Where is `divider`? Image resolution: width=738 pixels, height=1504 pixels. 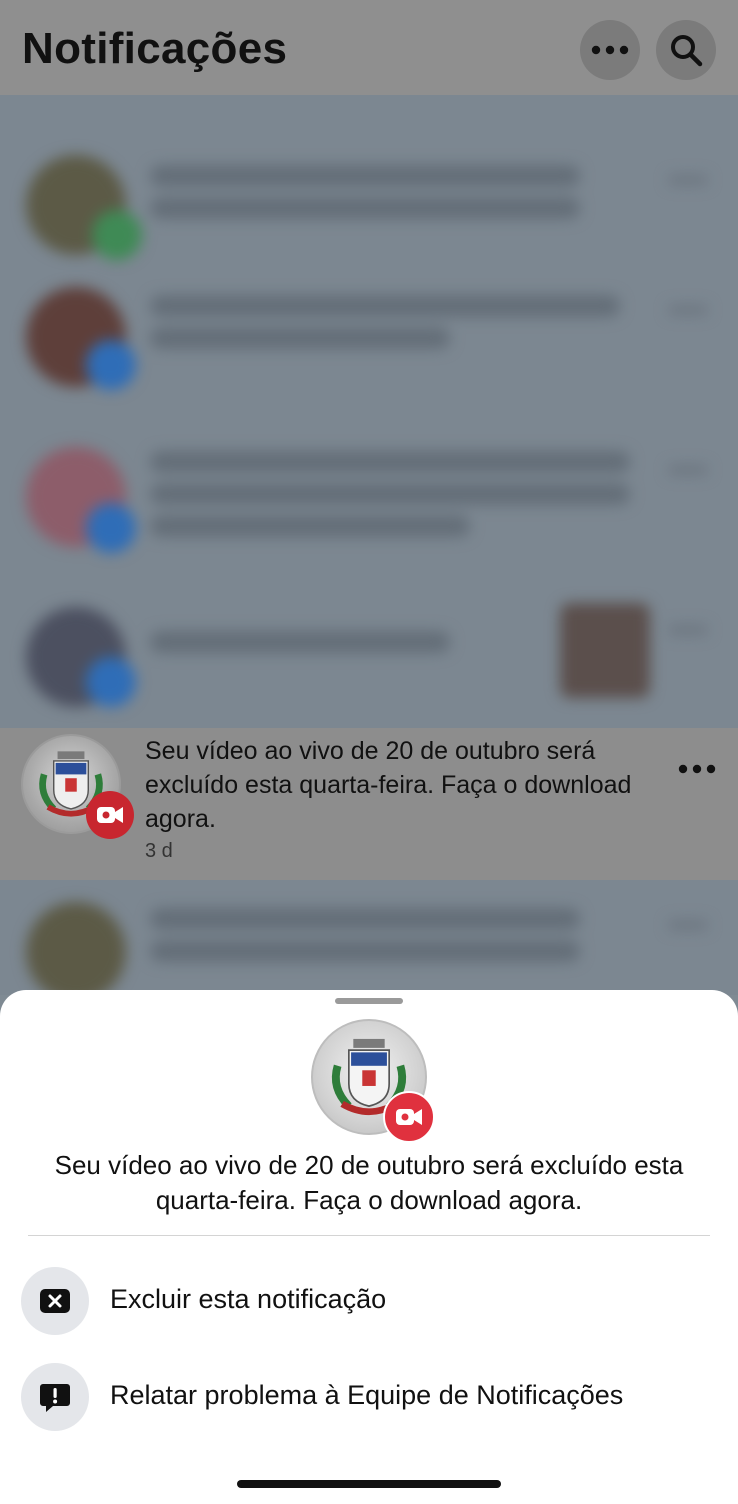 divider is located at coordinates (369, 1235).